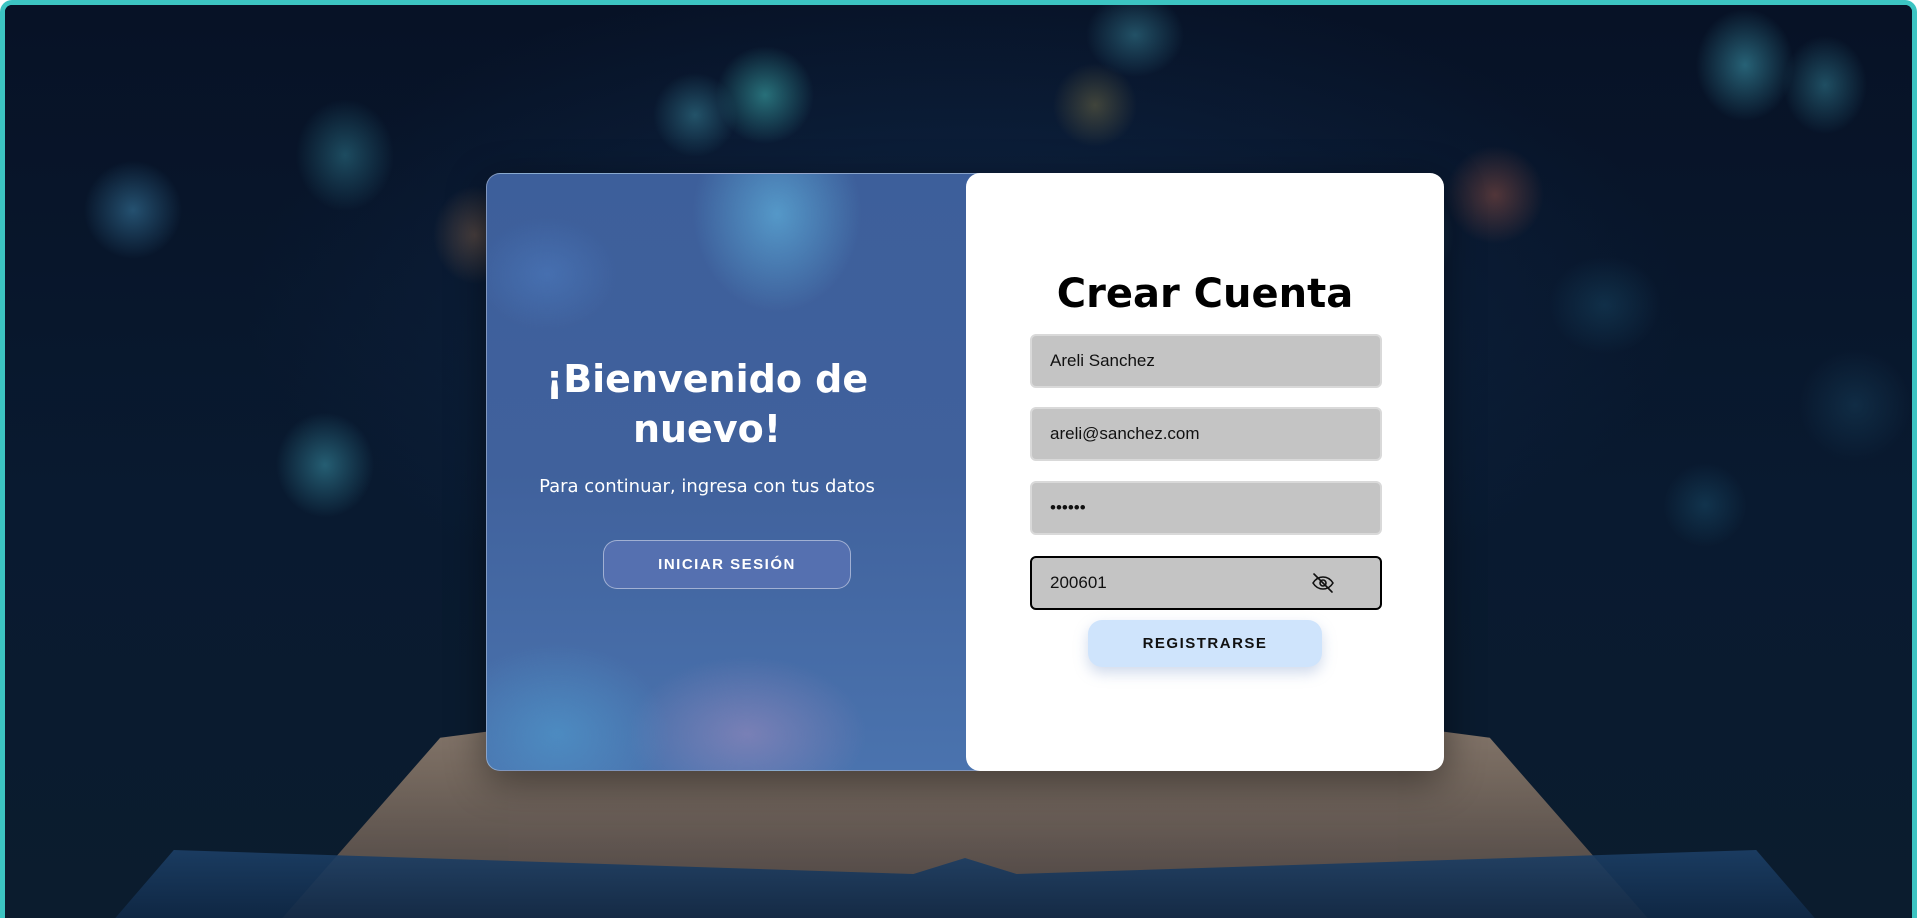 The image size is (1917, 918). What do you see at coordinates (1206, 361) in the screenshot?
I see `name-field` at bounding box center [1206, 361].